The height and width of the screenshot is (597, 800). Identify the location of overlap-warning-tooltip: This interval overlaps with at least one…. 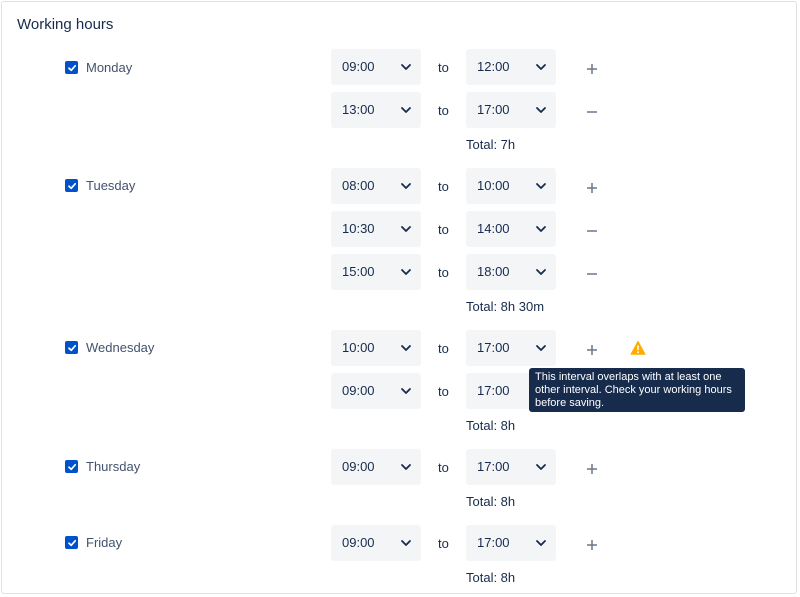
(637, 390).